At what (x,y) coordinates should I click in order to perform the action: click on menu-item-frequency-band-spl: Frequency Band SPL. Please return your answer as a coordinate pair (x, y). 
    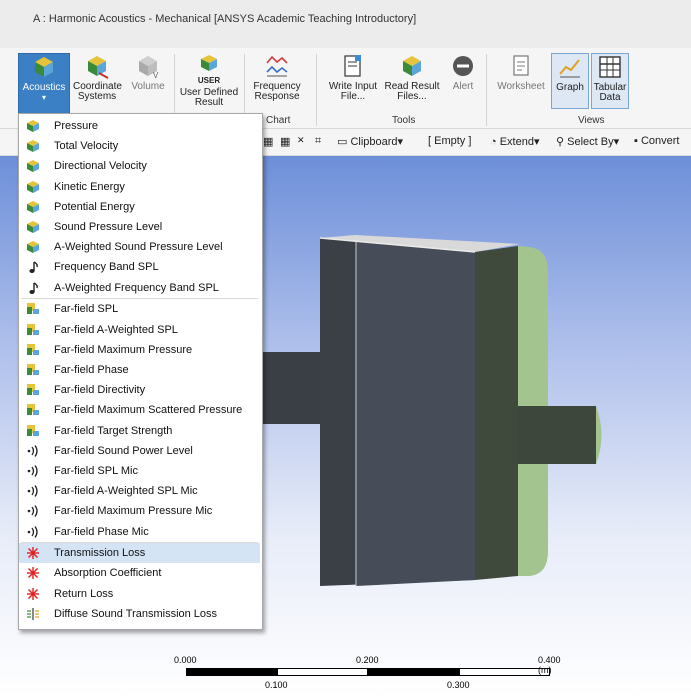
    Looking at the image, I should click on (139, 267).